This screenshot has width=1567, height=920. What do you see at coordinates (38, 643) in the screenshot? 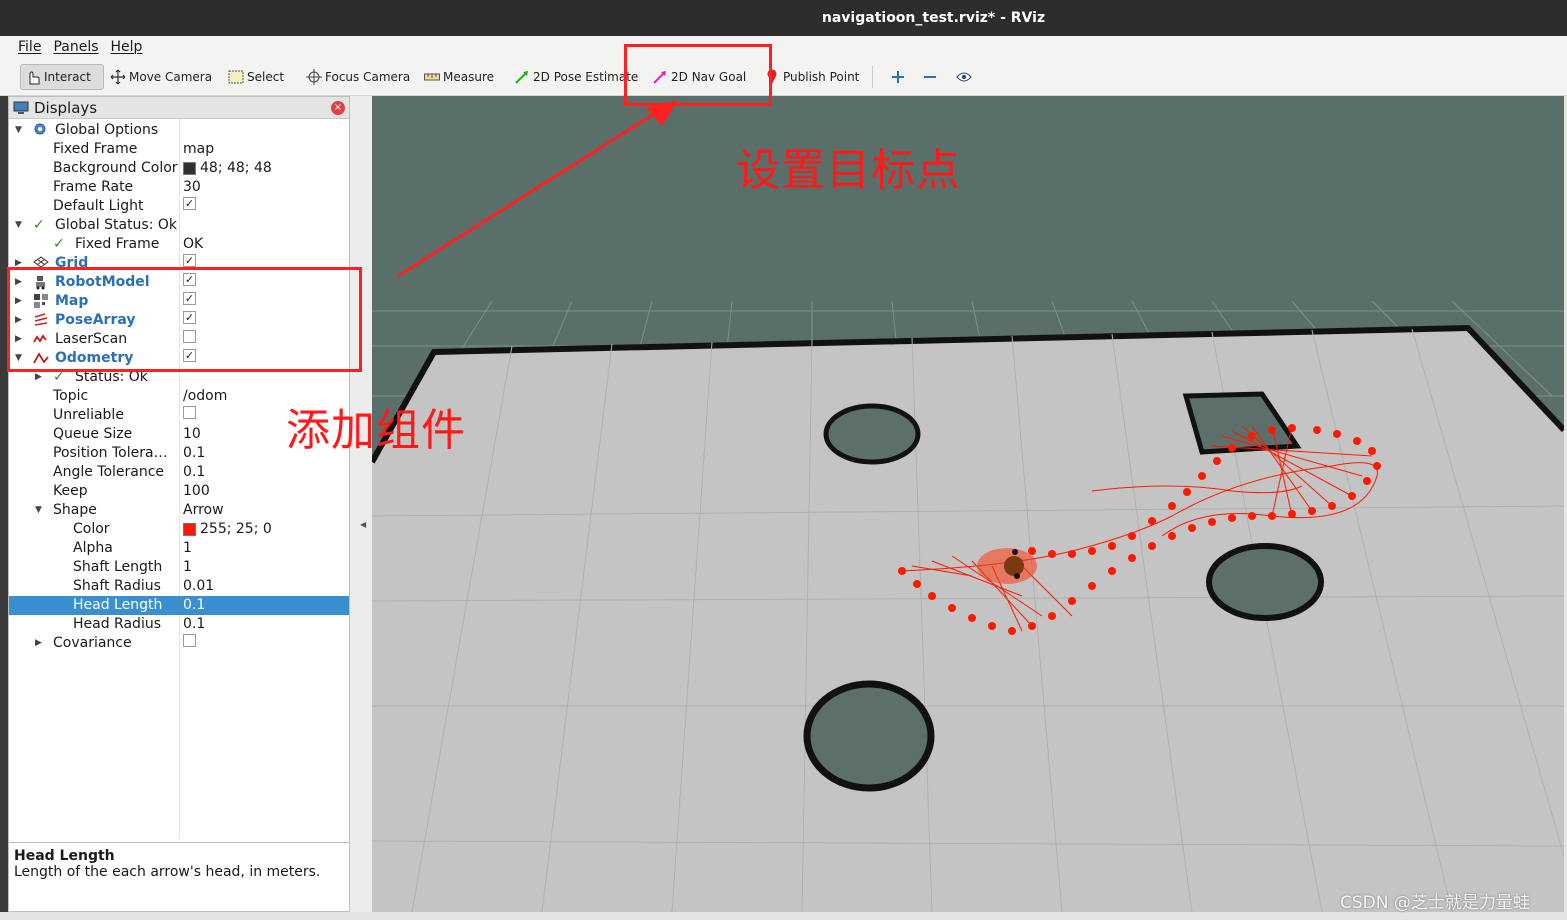
I see `expand-arrow-icon: ▶` at bounding box center [38, 643].